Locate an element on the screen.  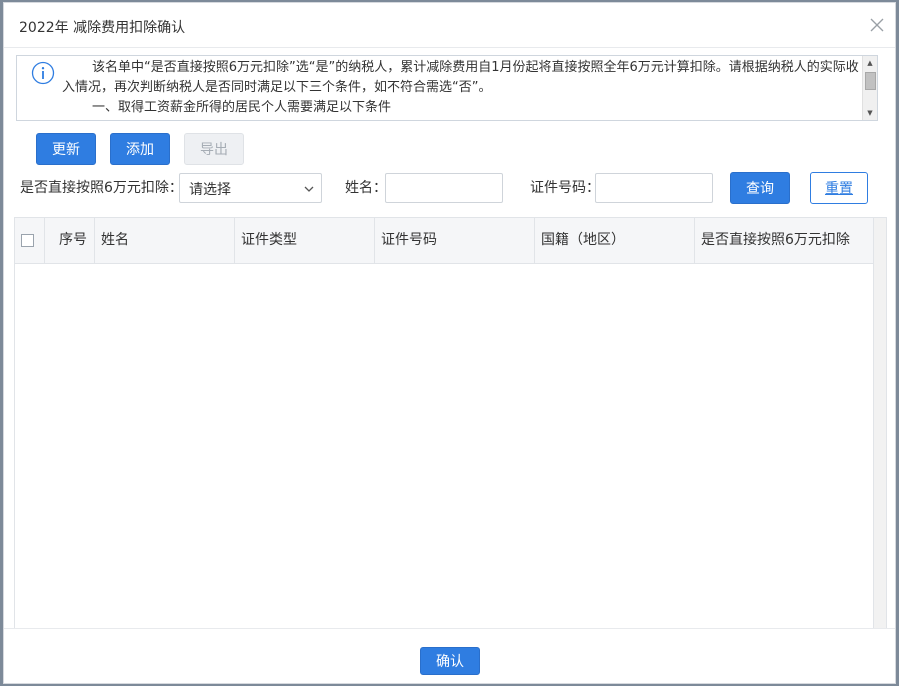
select-all-checkbox is located at coordinates (27, 240).